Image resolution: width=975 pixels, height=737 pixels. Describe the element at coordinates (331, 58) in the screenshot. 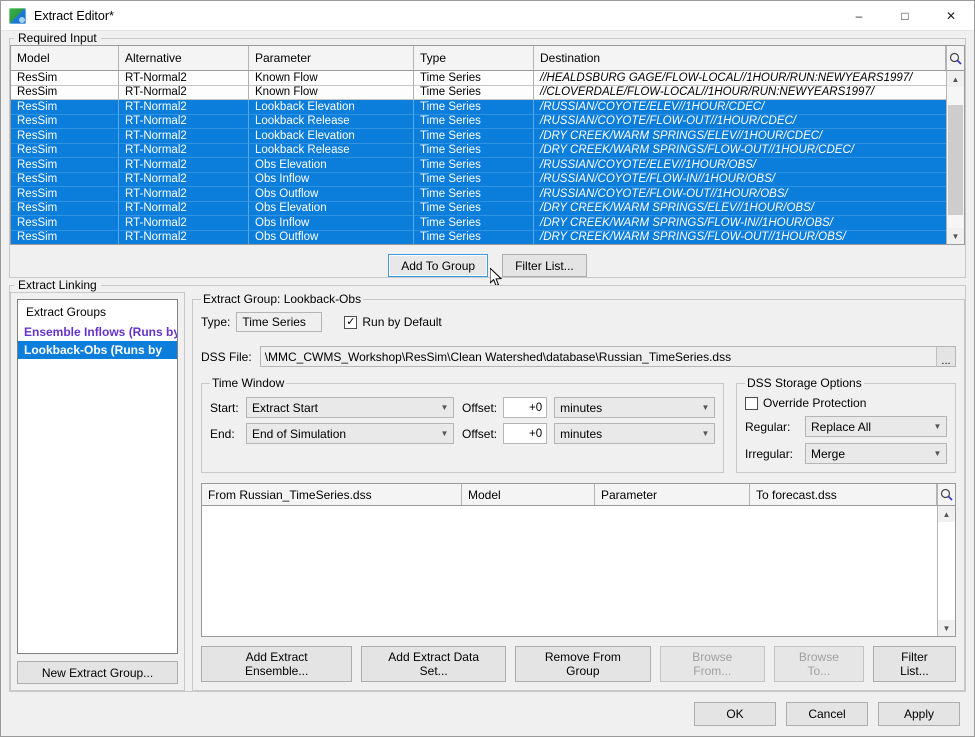

I see `column-header-parameter: Parameter` at that location.